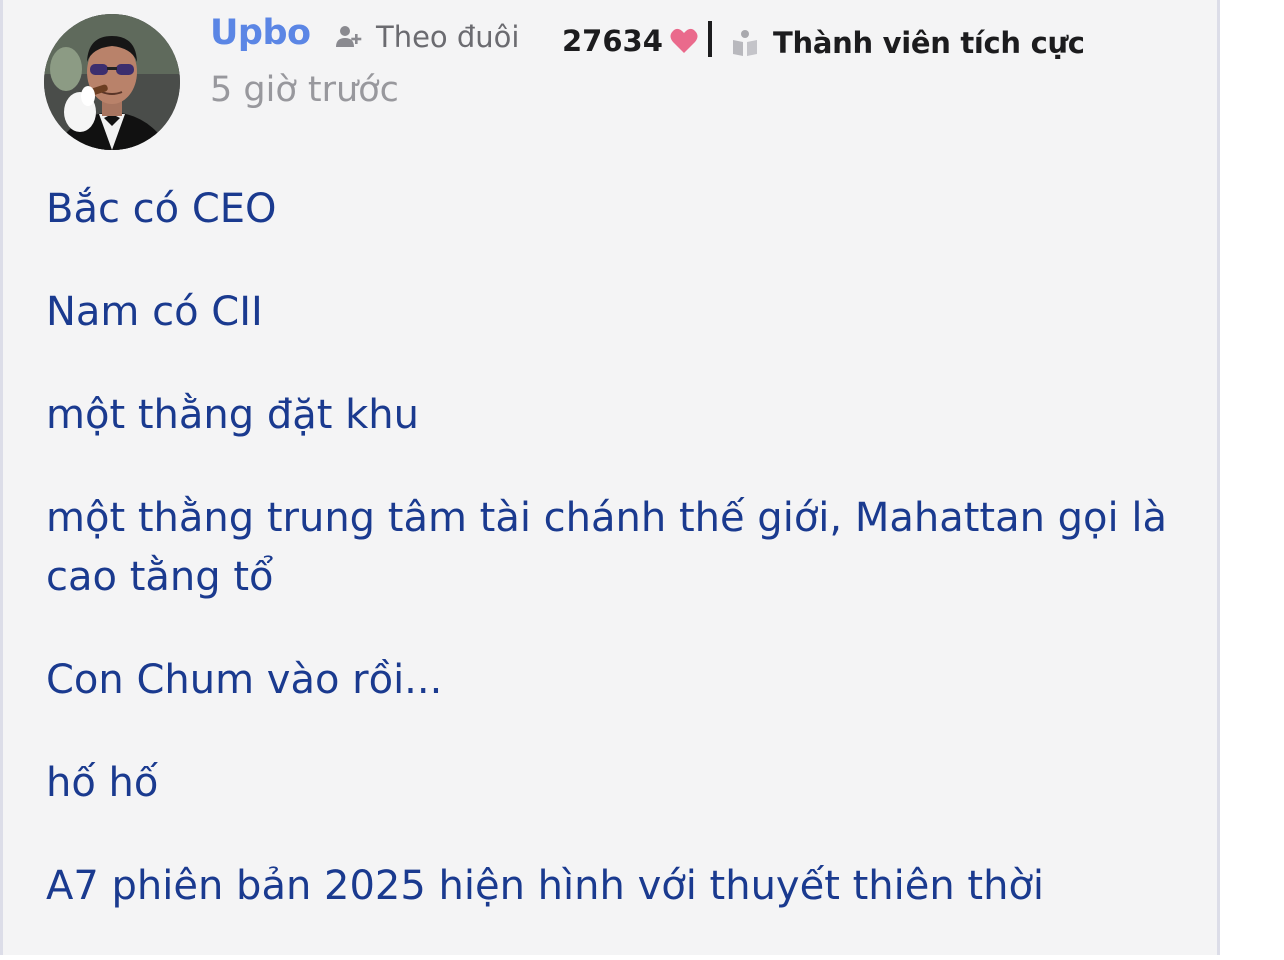 Image resolution: width=1284 pixels, height=960 pixels. I want to click on badge-label: Thành viên tích cực, so click(929, 43).